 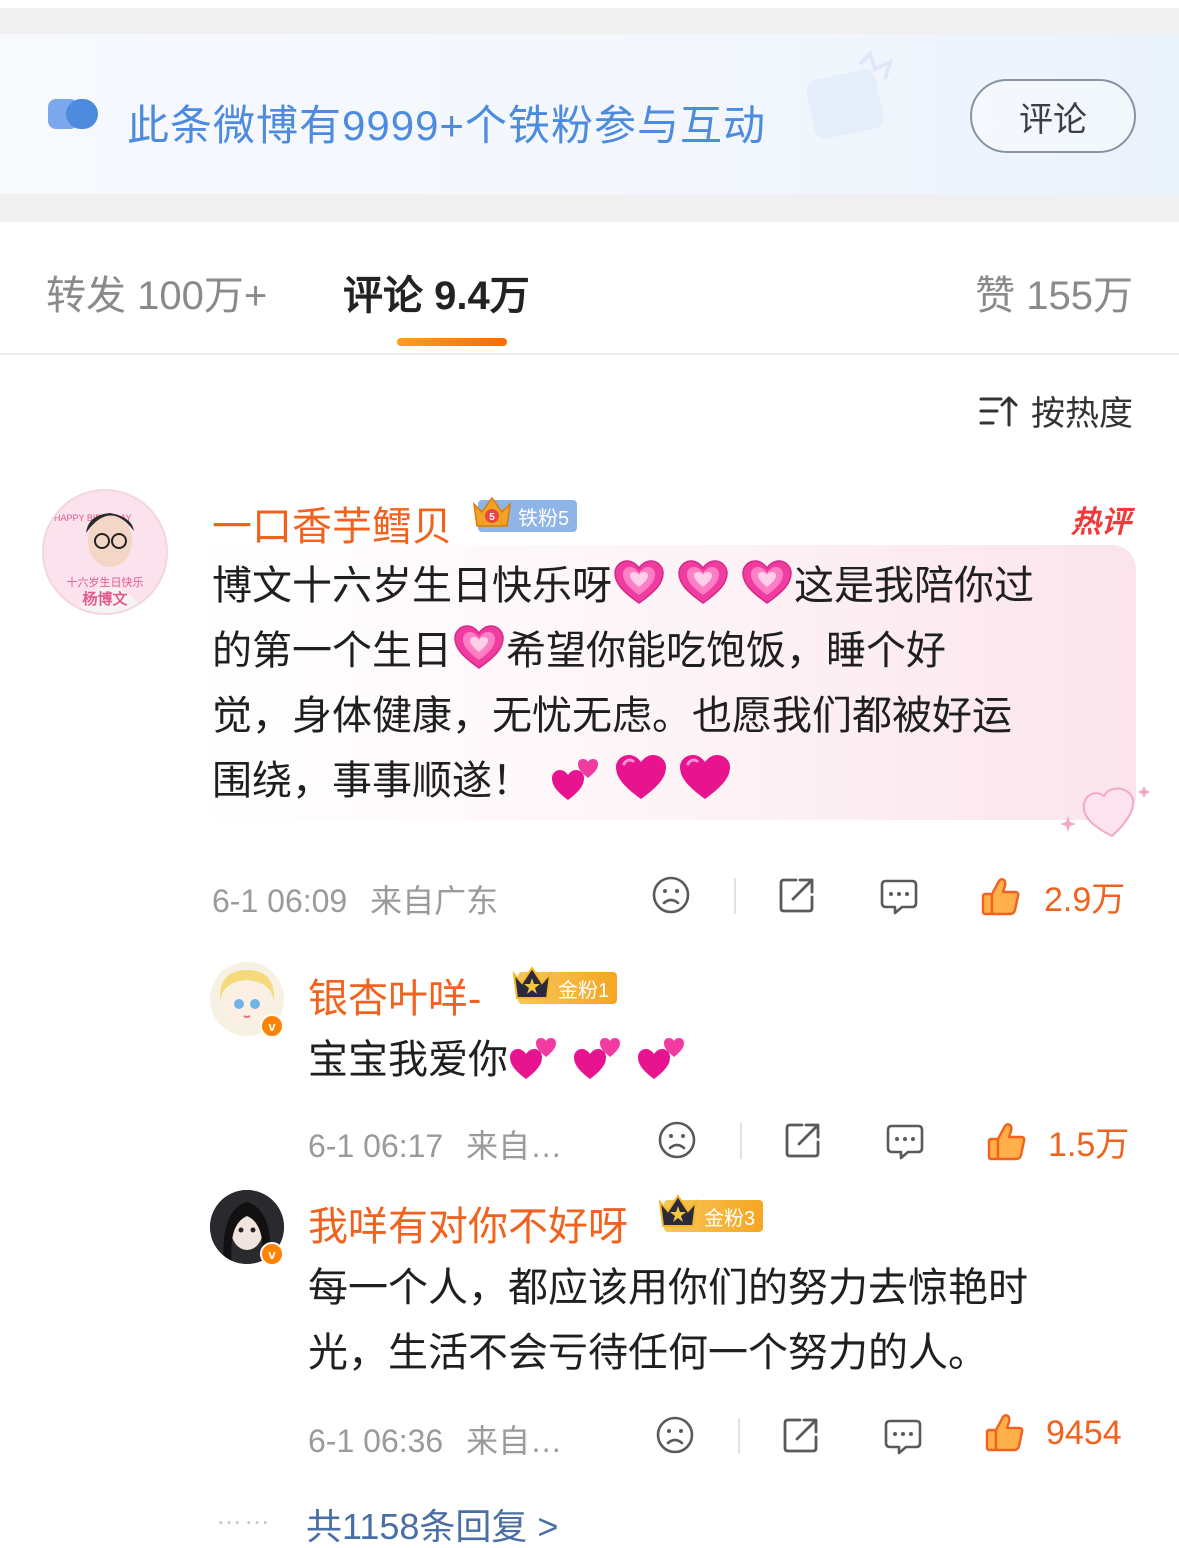 What do you see at coordinates (544, 518) in the screenshot?
I see `badge-label: 铁粉5` at bounding box center [544, 518].